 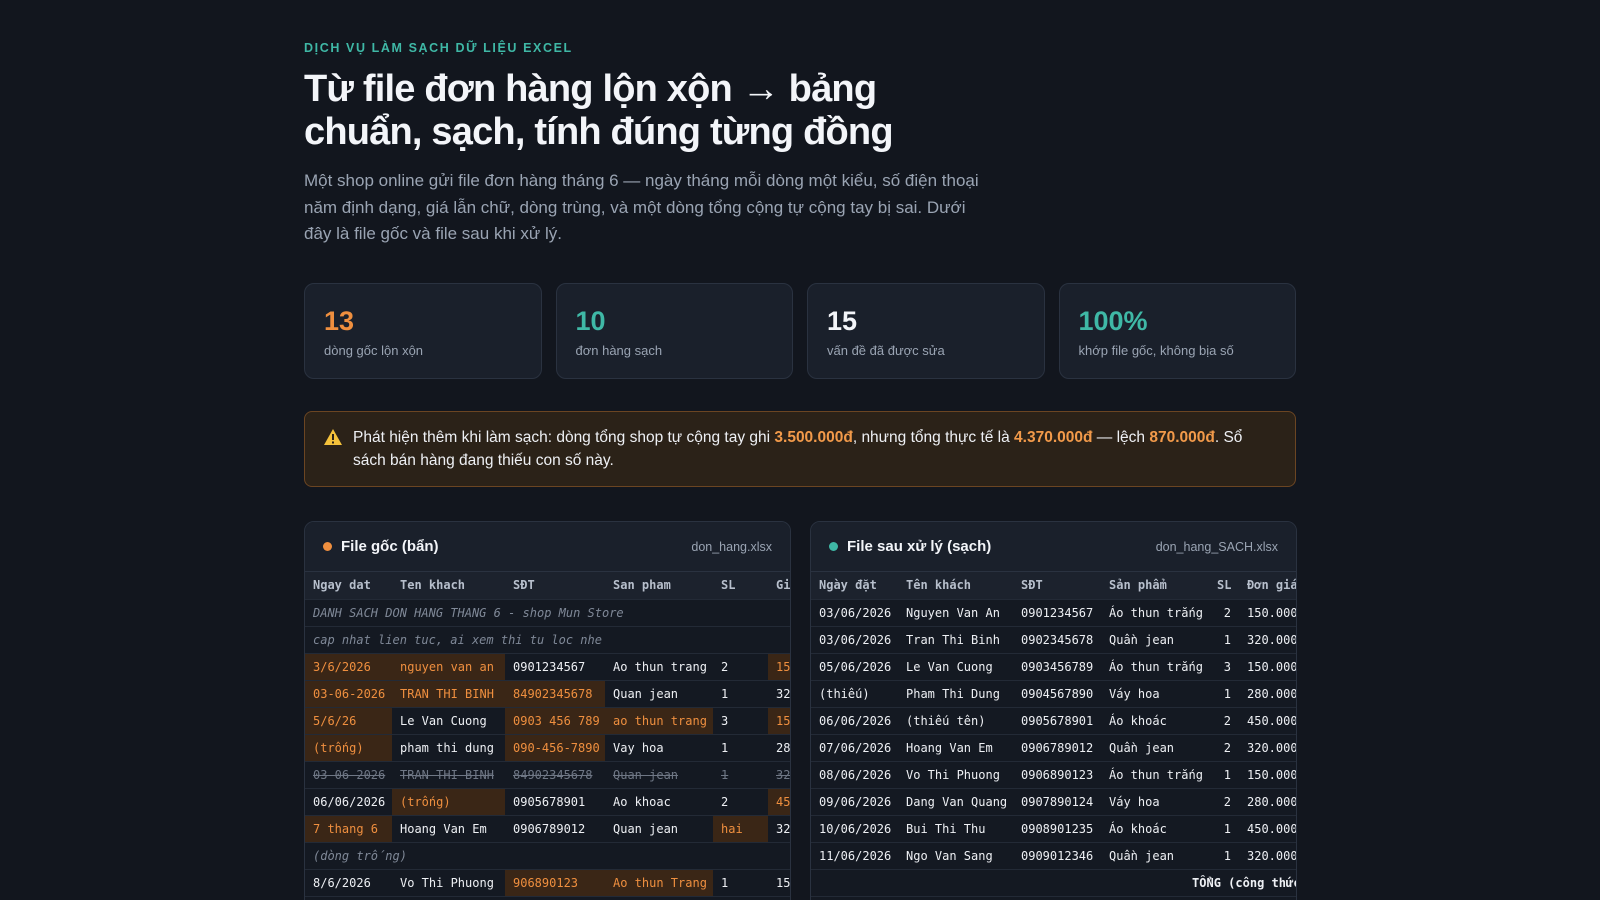 What do you see at coordinates (1177, 331) in the screenshot?
I see `stat-card-match-rate: 100% khớp file gốc, không bịa số` at bounding box center [1177, 331].